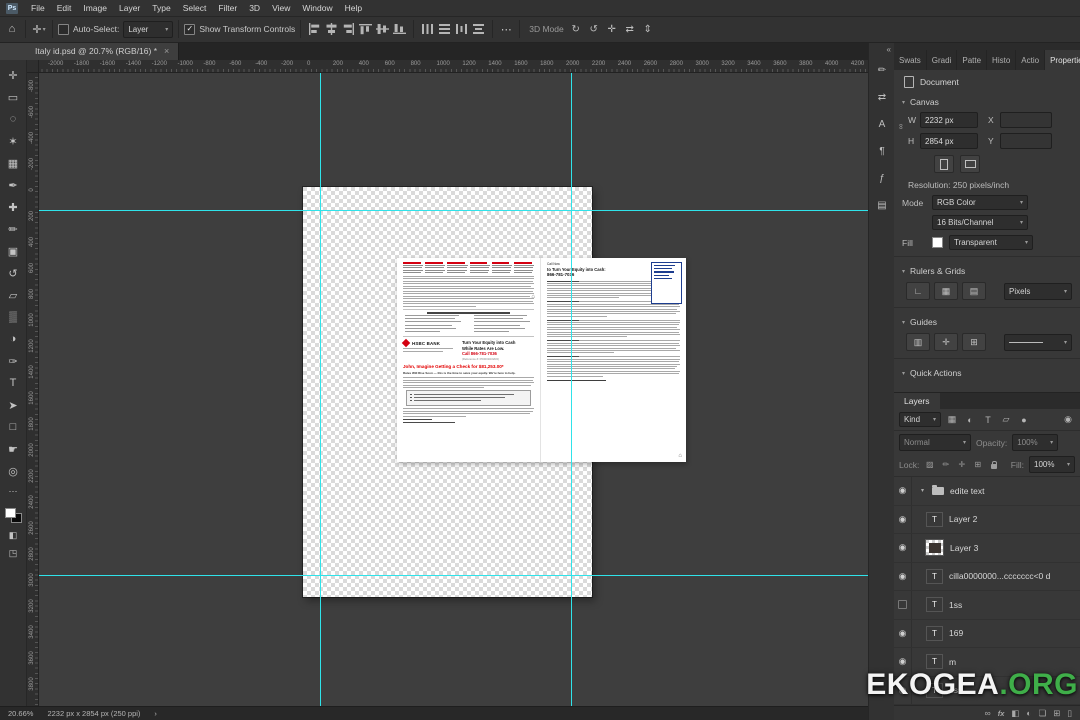  I want to click on delete-layer-icon: ▯, so click(1069, 713).